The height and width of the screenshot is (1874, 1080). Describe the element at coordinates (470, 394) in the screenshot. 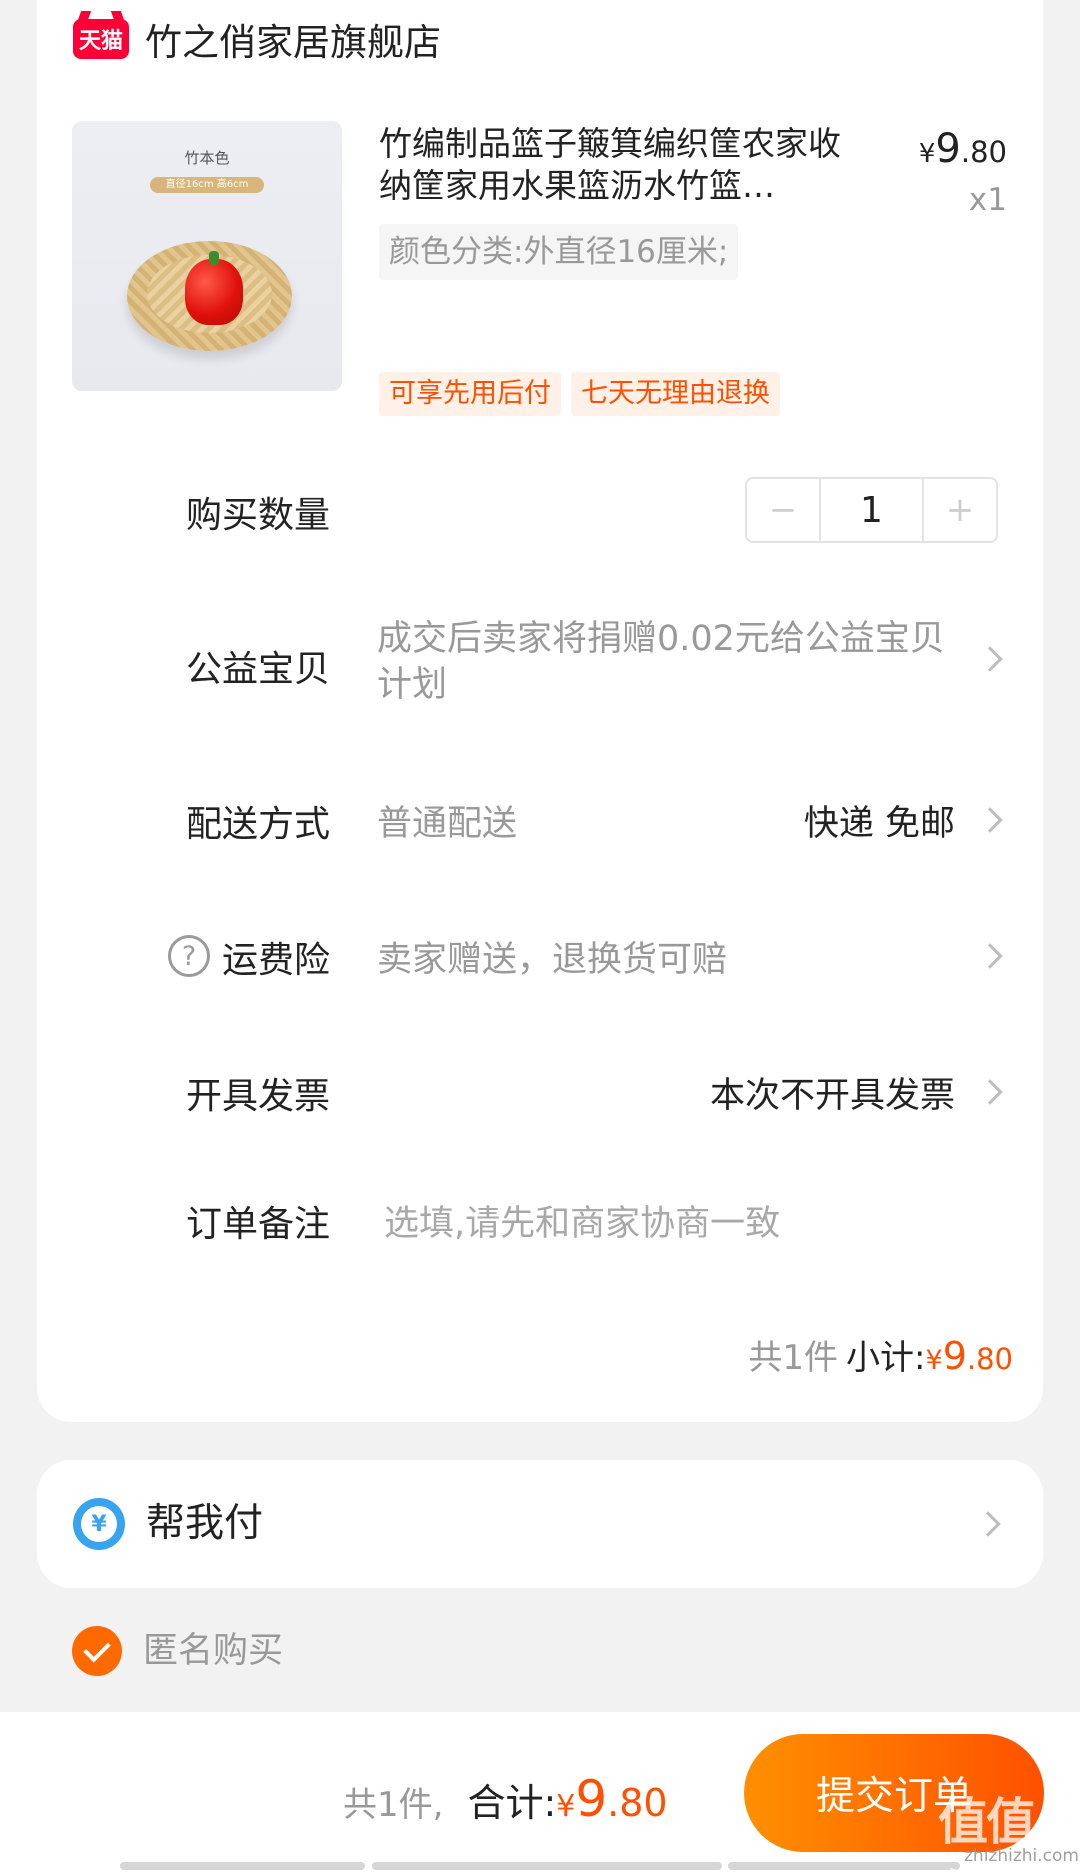

I see `tag-pay-later: 可享先用后付` at that location.